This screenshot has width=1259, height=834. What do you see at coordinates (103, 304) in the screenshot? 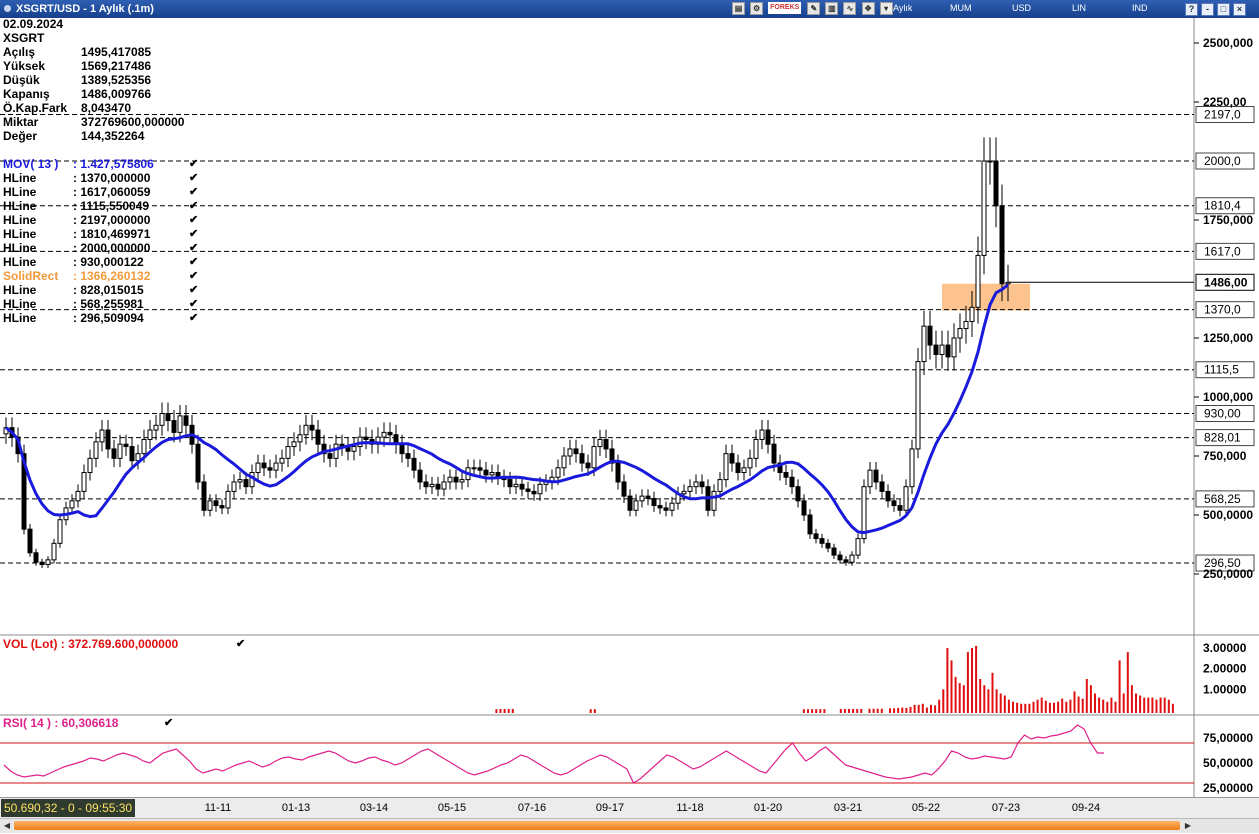
I see `indicator-row: HLine: 568,255981 ✔` at bounding box center [103, 304].